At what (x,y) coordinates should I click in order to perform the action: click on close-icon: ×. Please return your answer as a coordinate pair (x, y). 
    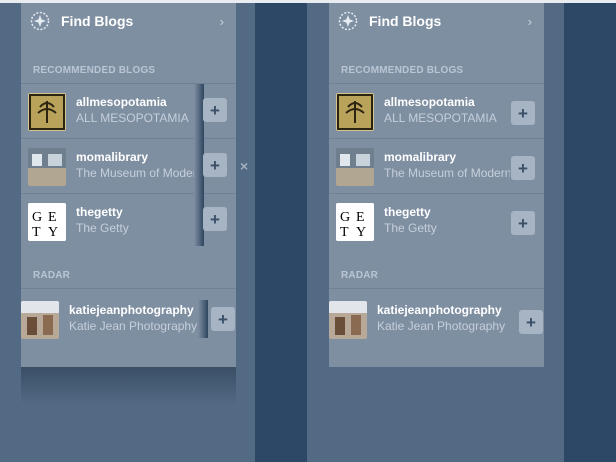
    Looking at the image, I should click on (244, 166).